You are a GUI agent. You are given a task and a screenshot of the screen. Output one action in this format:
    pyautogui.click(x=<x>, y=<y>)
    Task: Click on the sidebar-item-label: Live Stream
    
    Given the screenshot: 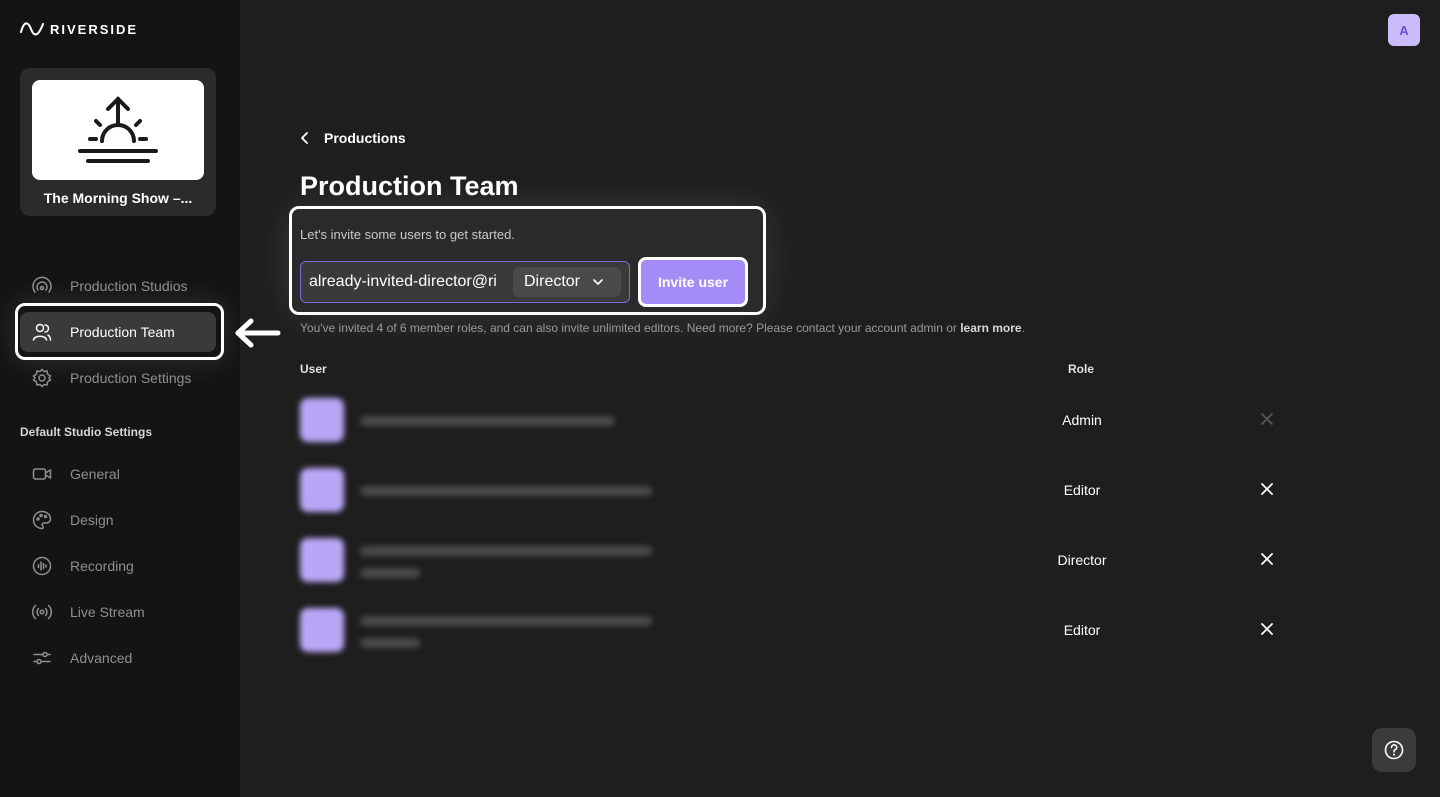 What is the action you would take?
    pyautogui.click(x=107, y=612)
    